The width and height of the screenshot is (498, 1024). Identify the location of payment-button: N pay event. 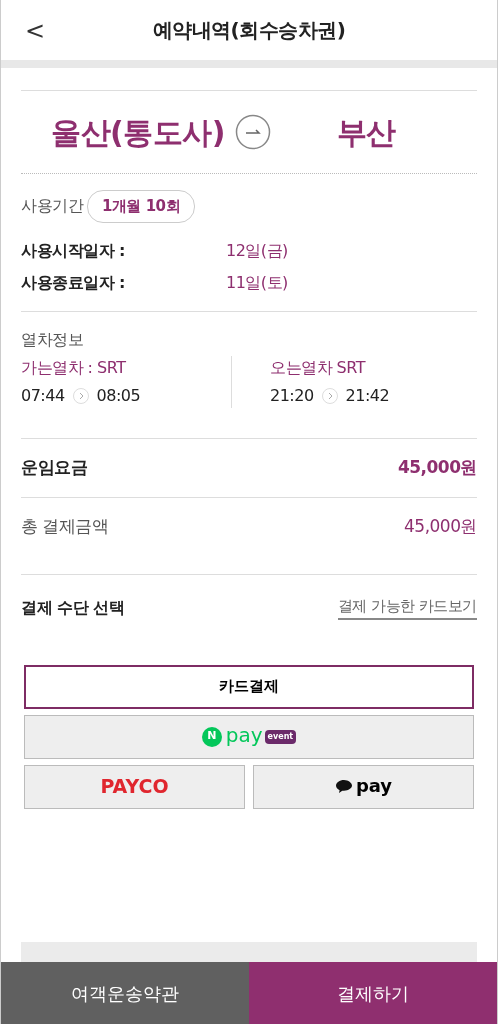
(249, 736).